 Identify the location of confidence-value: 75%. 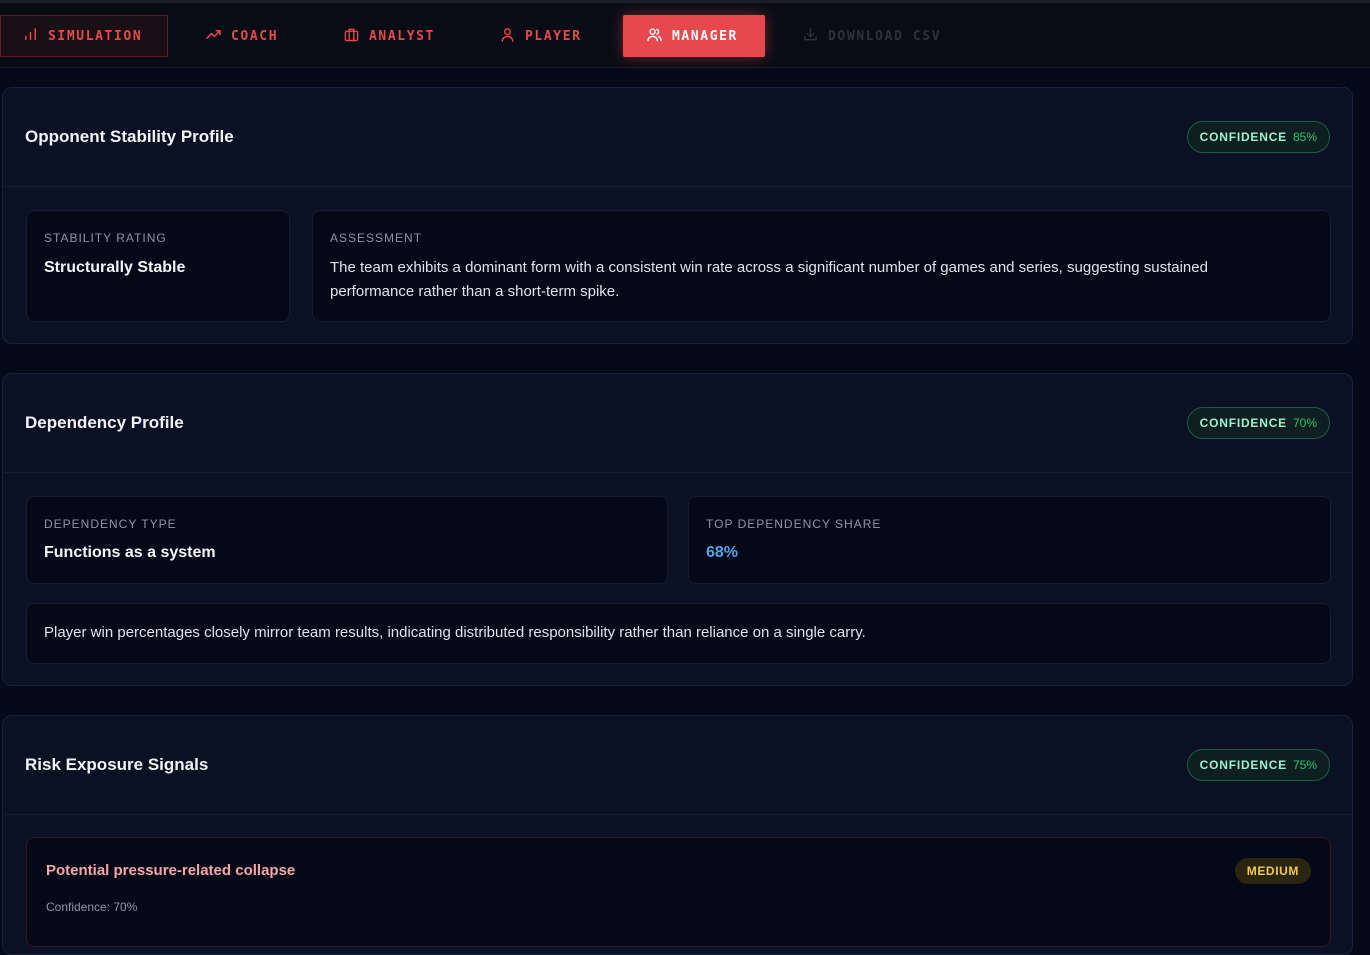
(1304, 765).